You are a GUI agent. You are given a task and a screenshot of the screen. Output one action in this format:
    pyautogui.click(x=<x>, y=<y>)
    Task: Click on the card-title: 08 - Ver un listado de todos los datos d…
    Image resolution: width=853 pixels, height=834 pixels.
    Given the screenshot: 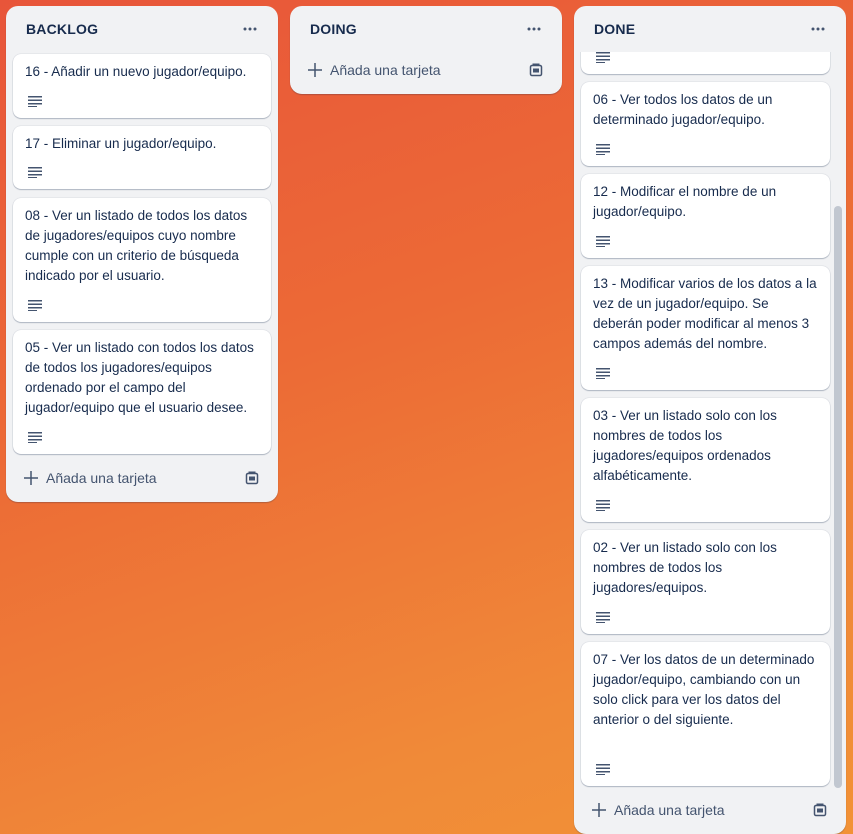 What is the action you would take?
    pyautogui.click(x=136, y=245)
    